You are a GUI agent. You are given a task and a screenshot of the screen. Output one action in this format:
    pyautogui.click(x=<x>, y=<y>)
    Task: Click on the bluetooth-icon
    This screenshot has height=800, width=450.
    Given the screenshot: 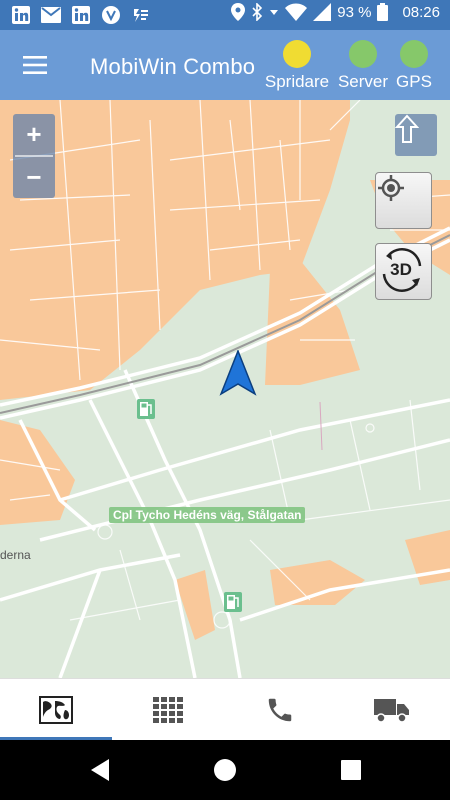 What is the action you would take?
    pyautogui.click(x=257, y=12)
    